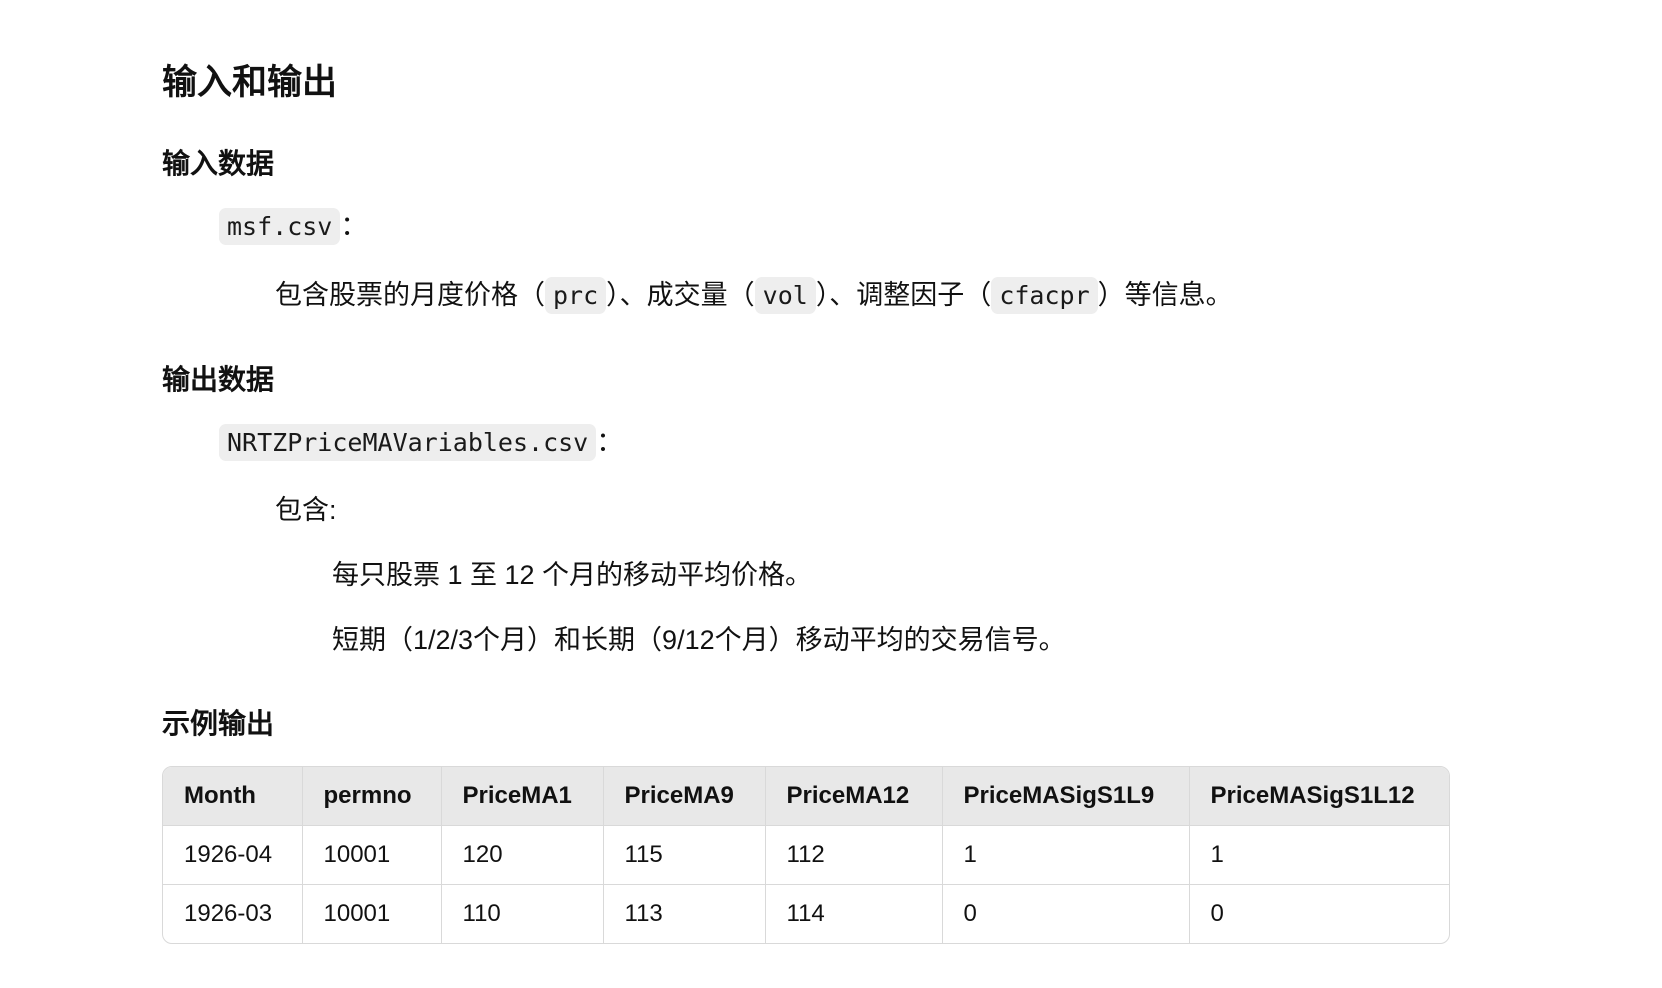  Describe the element at coordinates (218, 163) in the screenshot. I see `input-data-title: 输入数据` at that location.